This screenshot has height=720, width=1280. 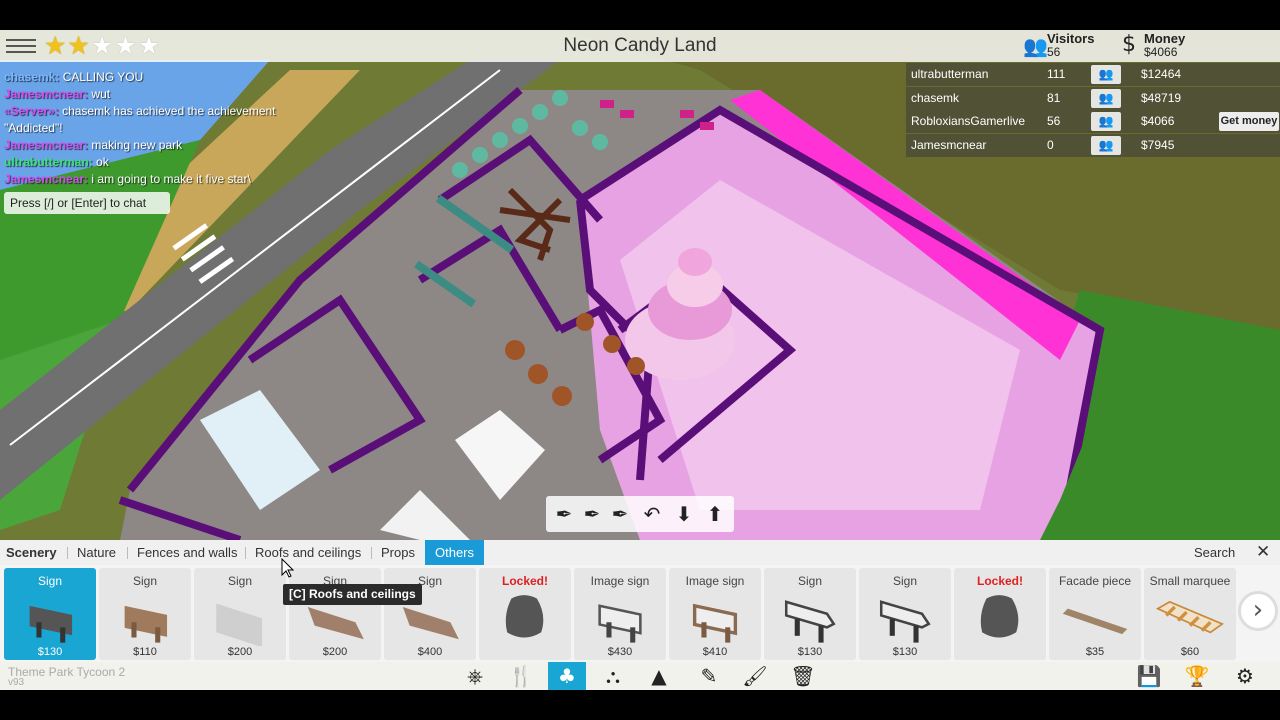 What do you see at coordinates (1190, 614) in the screenshot?
I see `item-tile: Small marquee $60` at bounding box center [1190, 614].